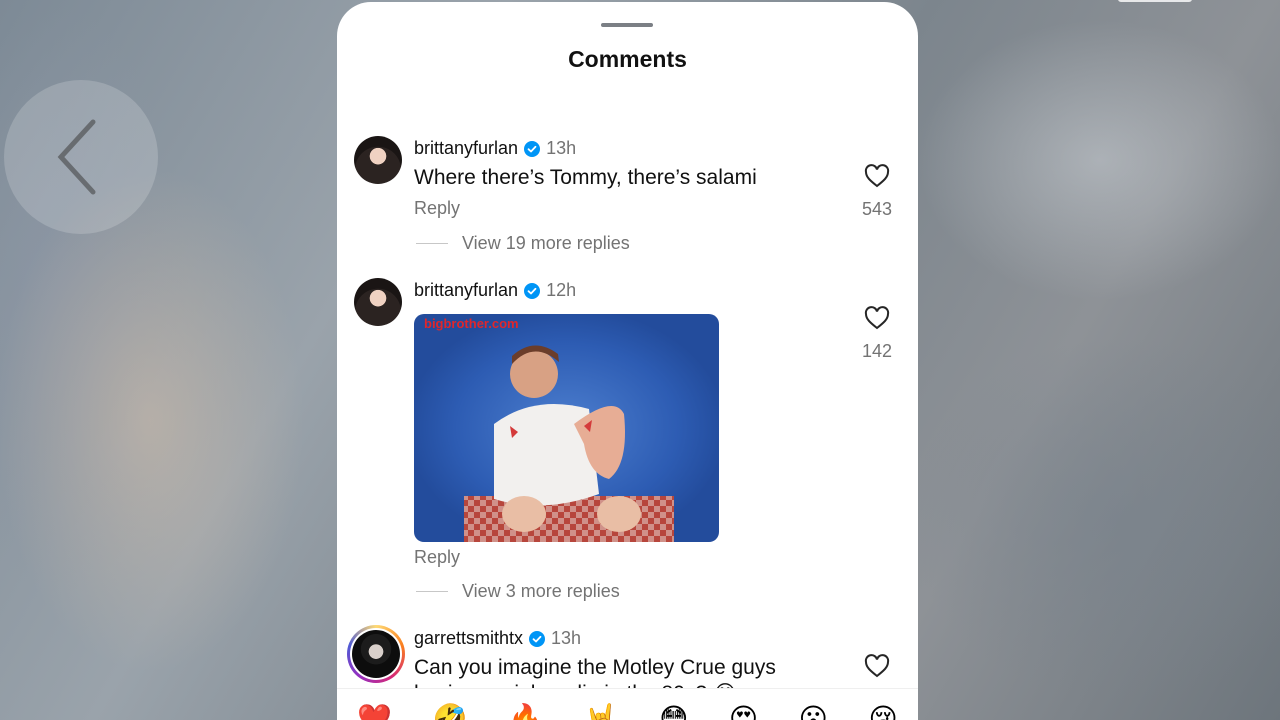 Image resolution: width=1280 pixels, height=720 pixels. I want to click on like-control, so click(877, 668).